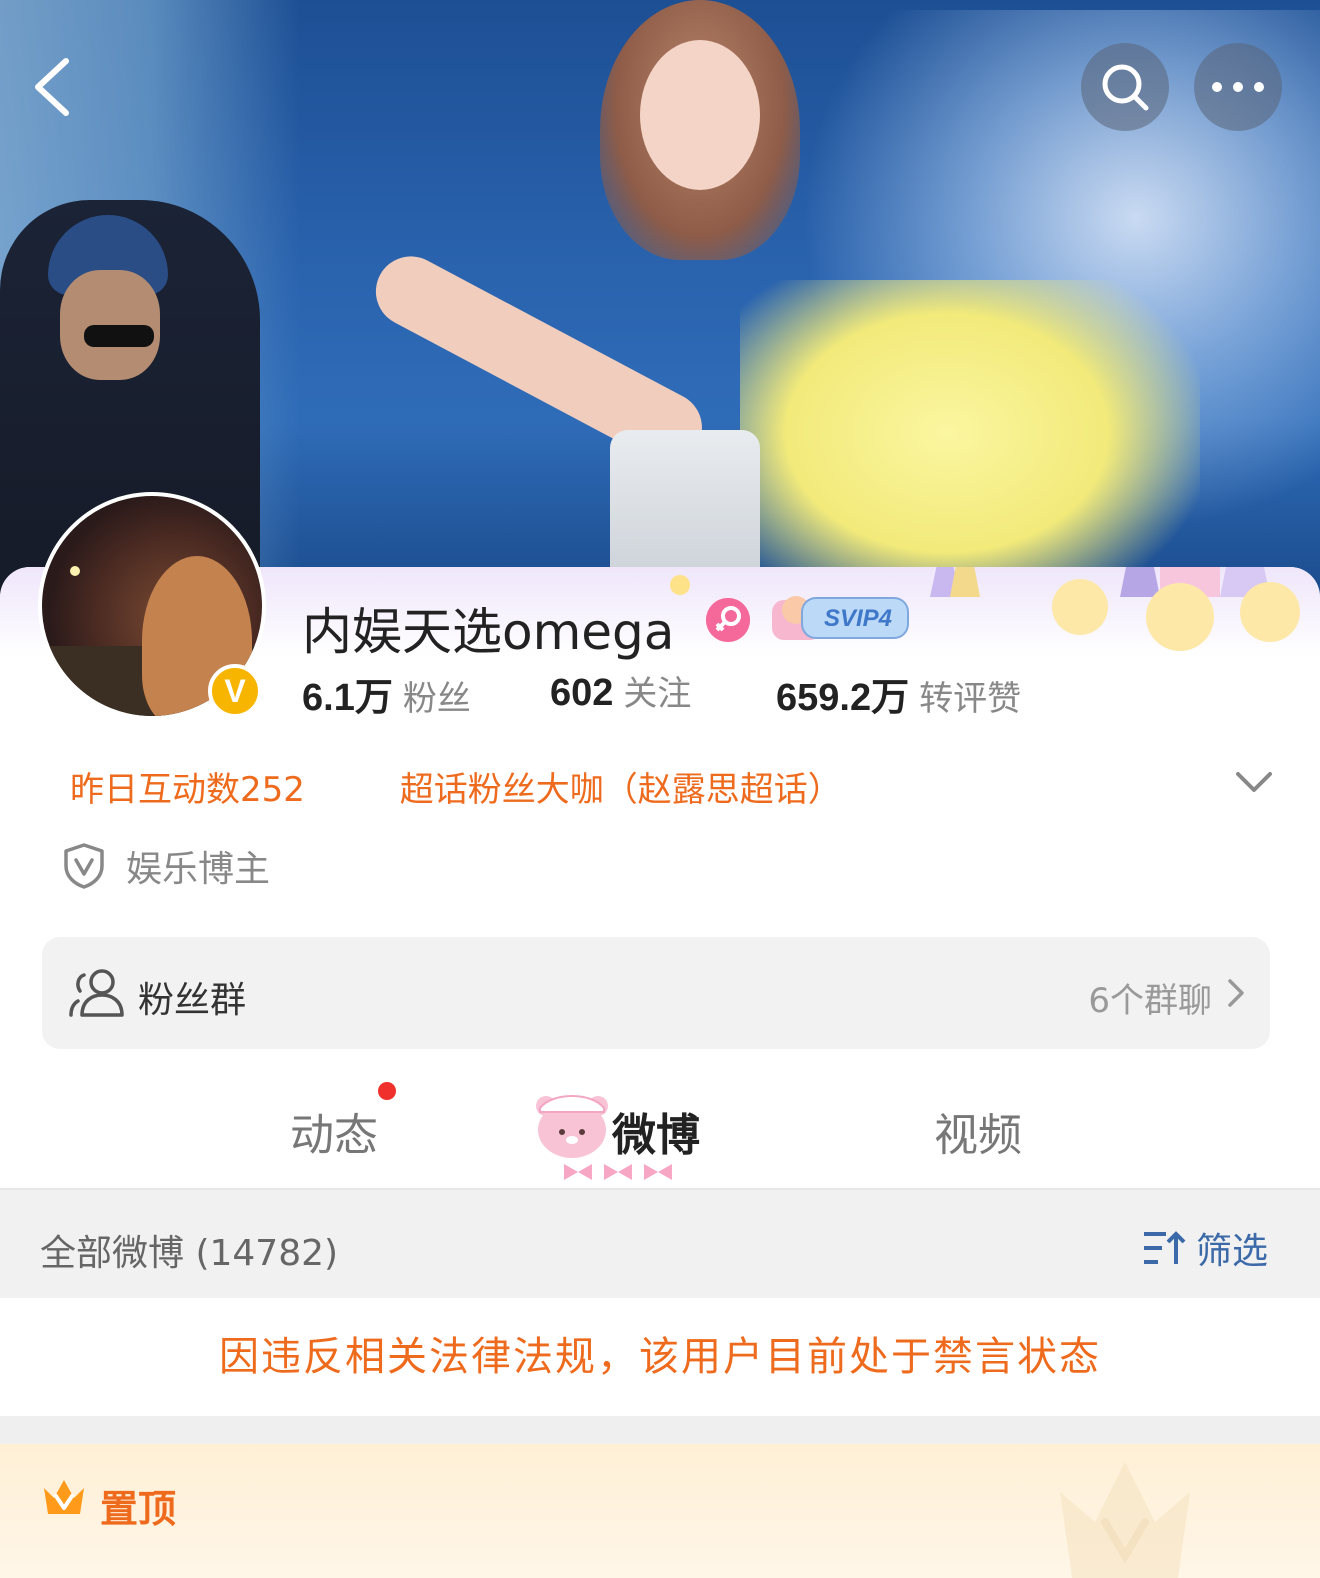  Describe the element at coordinates (656, 993) in the screenshot. I see `fans-group-entry: 粉丝群 6个群聊` at that location.